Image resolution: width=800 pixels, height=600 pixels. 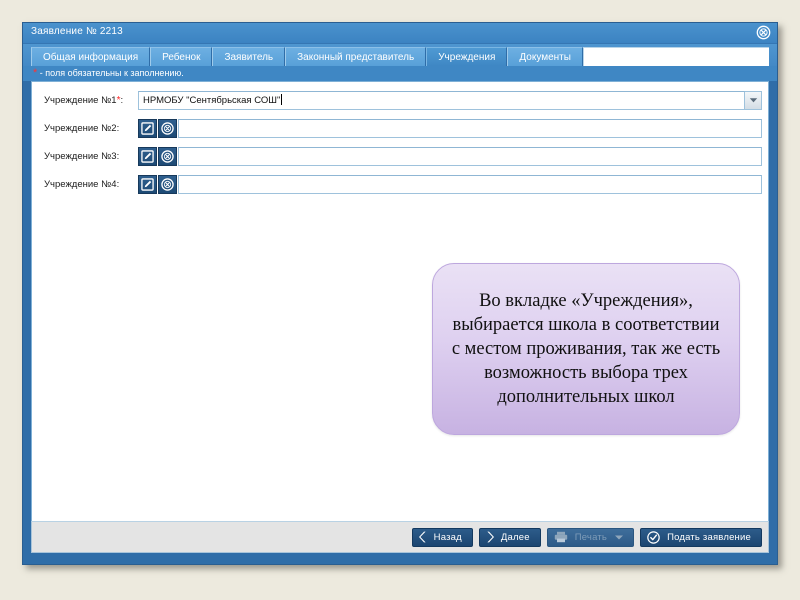 What do you see at coordinates (400, 33) in the screenshot?
I see `title-bar: Заявление № 2213` at bounding box center [400, 33].